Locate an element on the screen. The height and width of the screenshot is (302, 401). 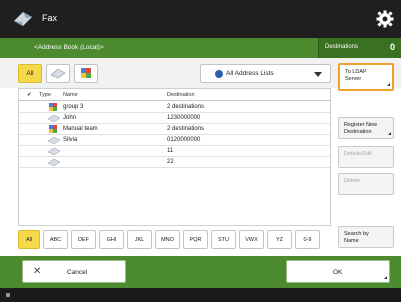
alpha-label: PQR is located at coordinates (195, 240).